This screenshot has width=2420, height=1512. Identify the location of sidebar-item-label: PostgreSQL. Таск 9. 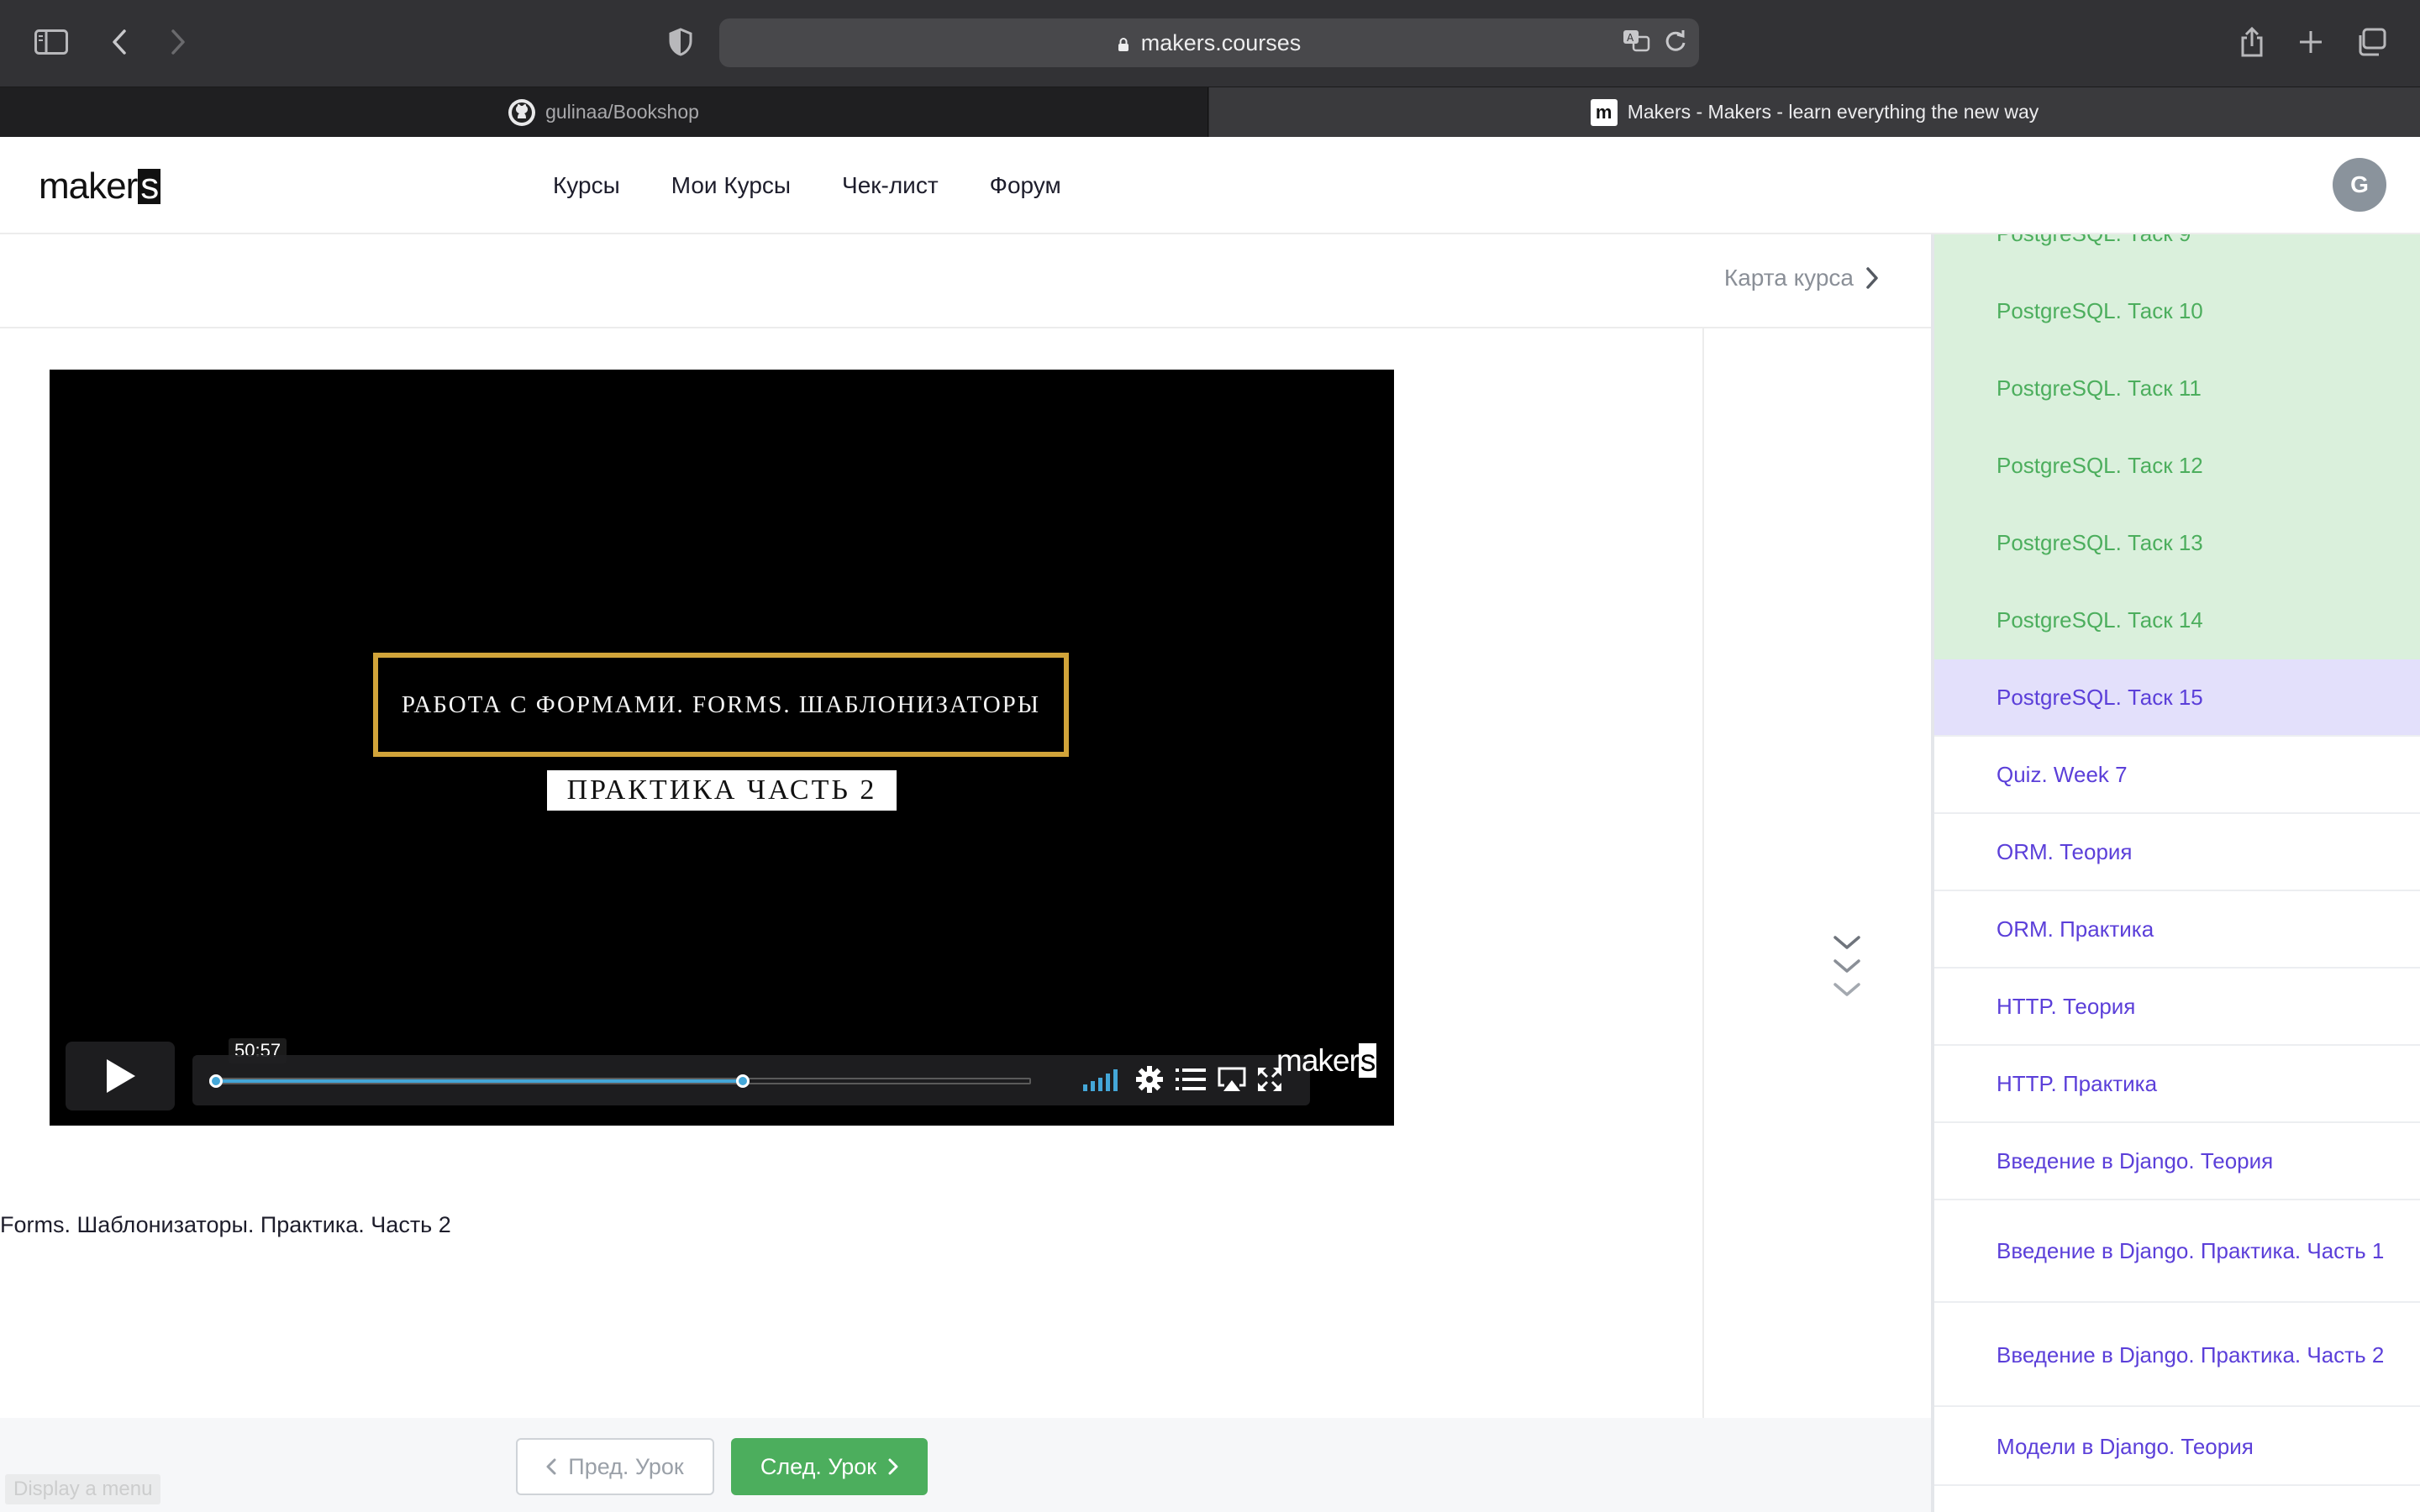
(2093, 240).